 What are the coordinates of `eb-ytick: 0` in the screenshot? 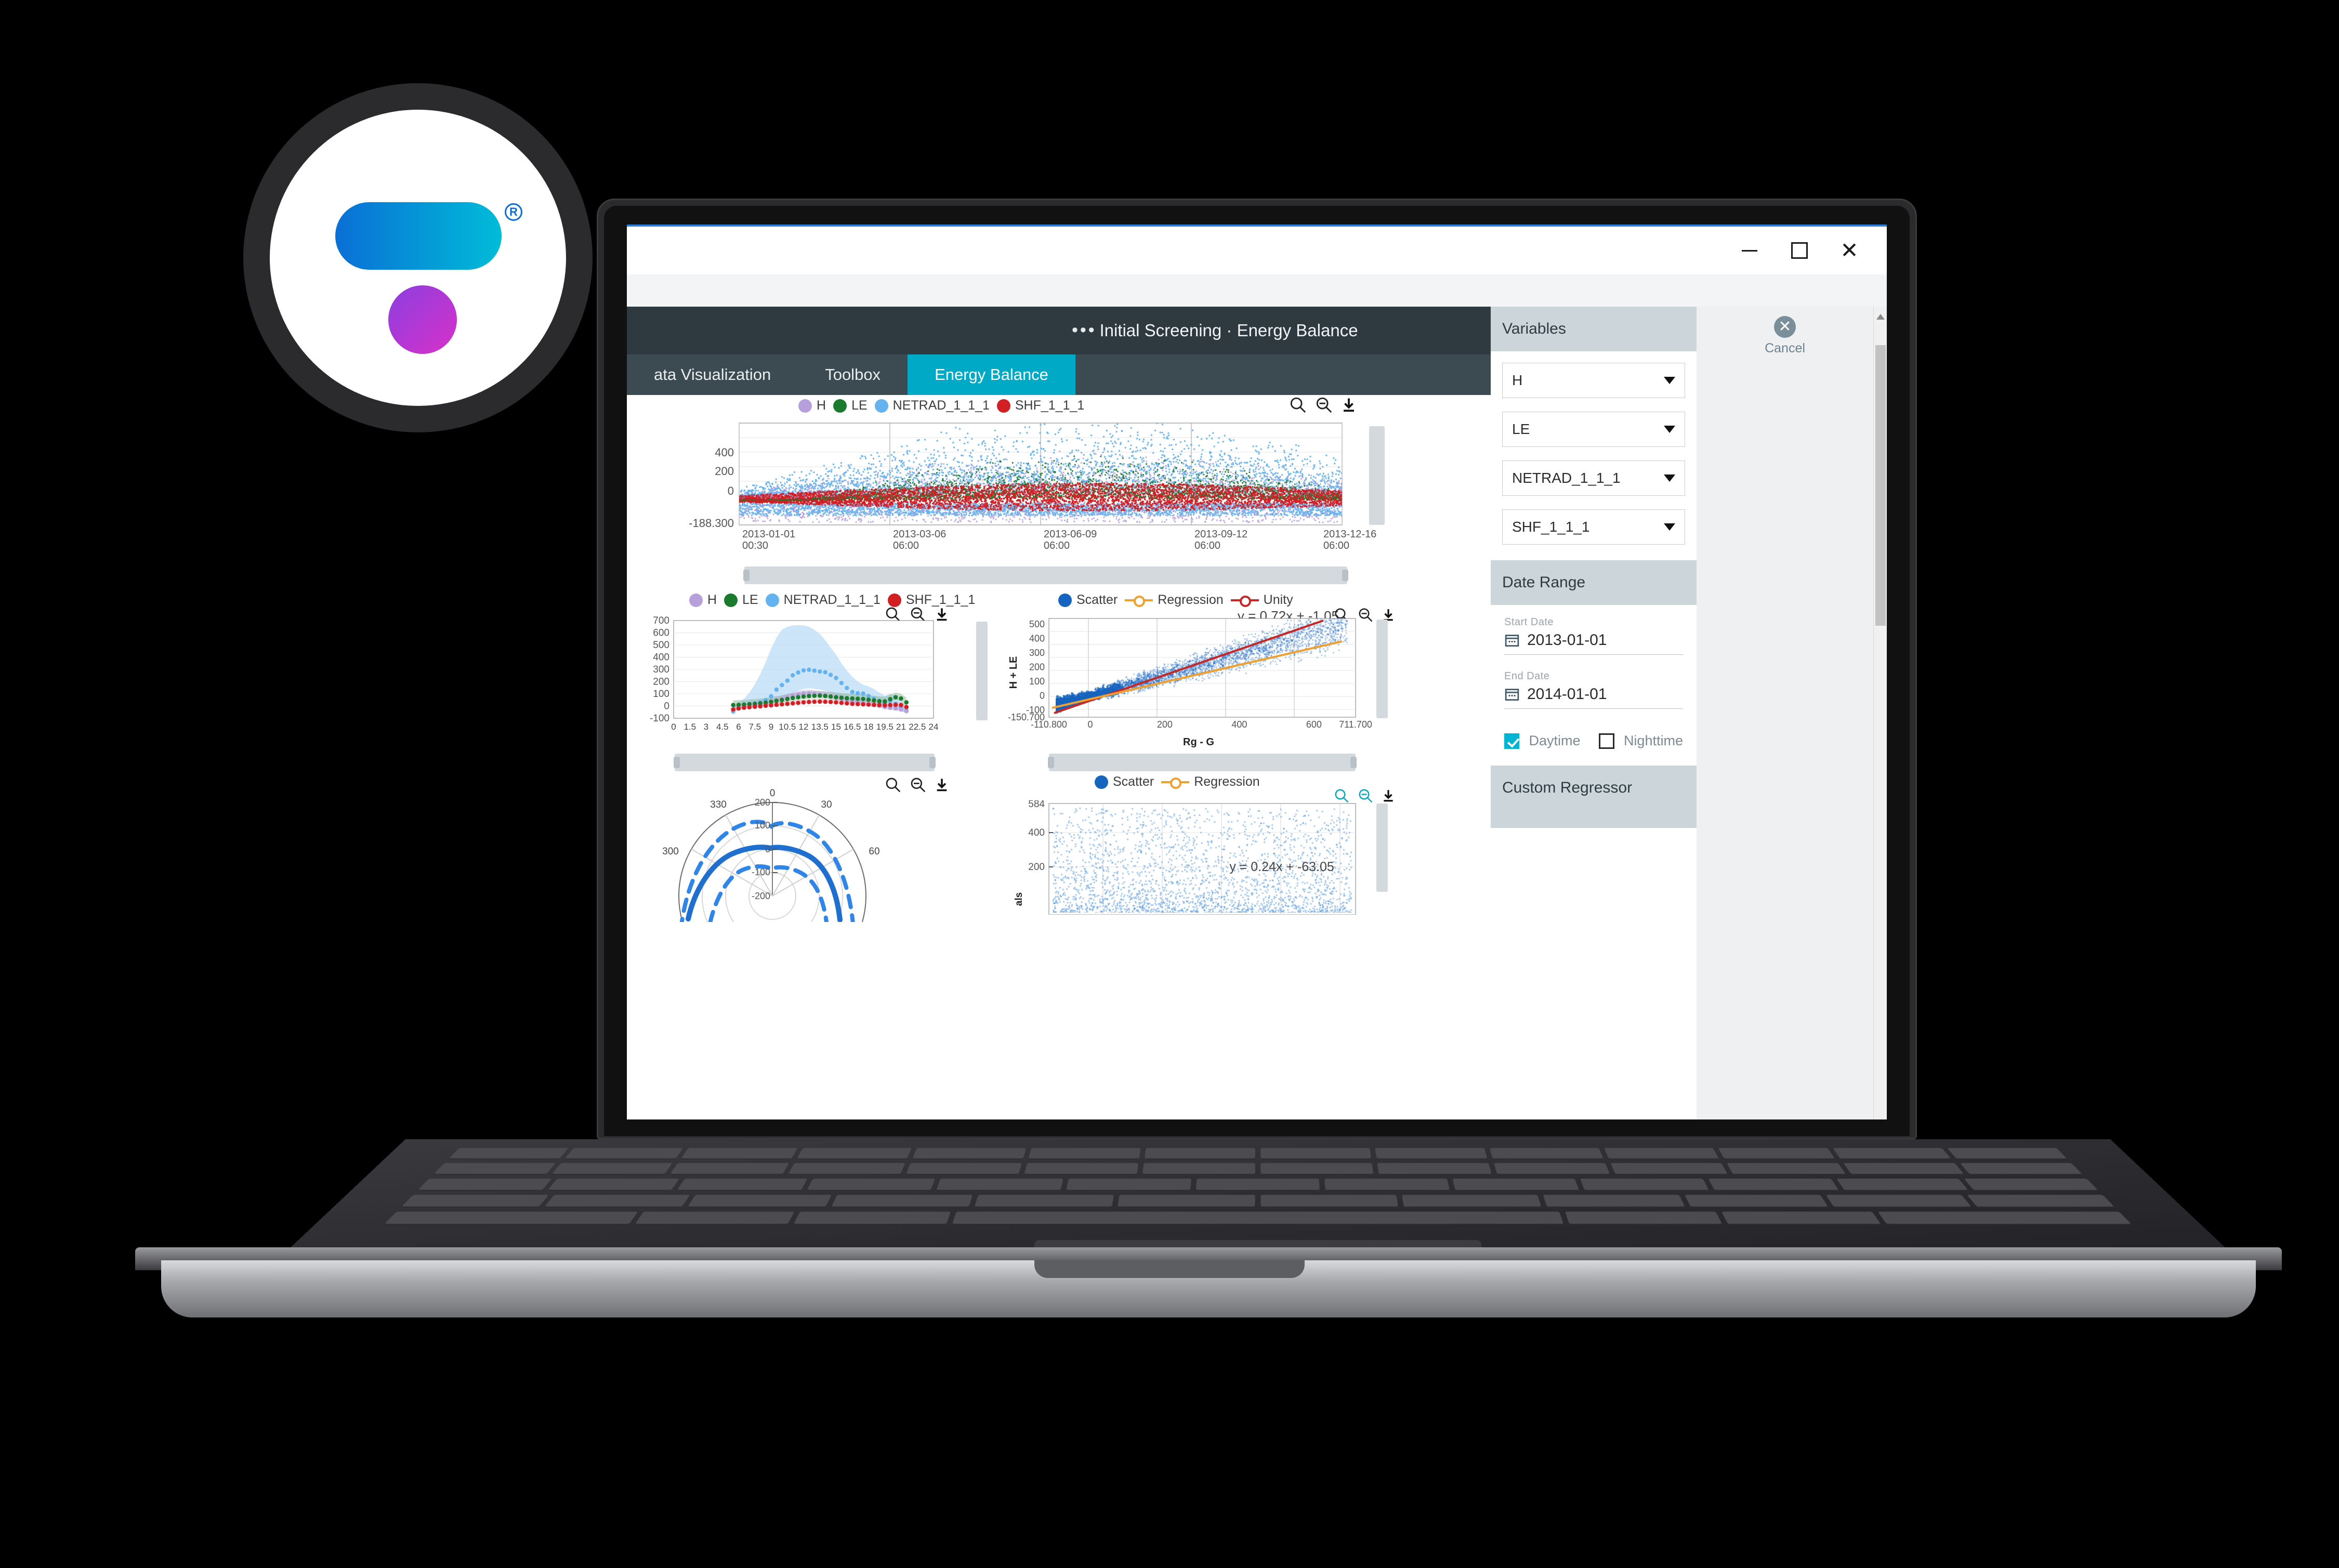 It's located at (1042, 696).